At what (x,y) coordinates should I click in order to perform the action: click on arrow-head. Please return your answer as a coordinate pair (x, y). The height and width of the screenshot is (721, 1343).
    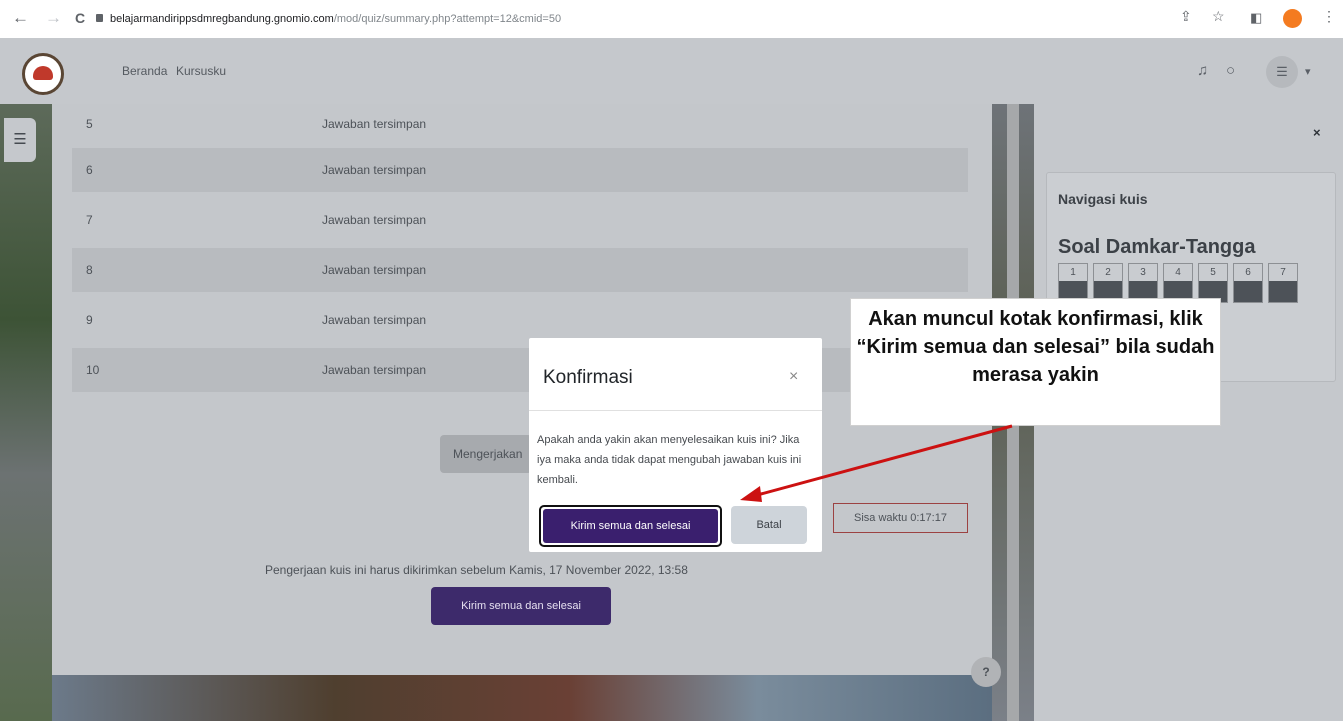
    Looking at the image, I should click on (751, 494).